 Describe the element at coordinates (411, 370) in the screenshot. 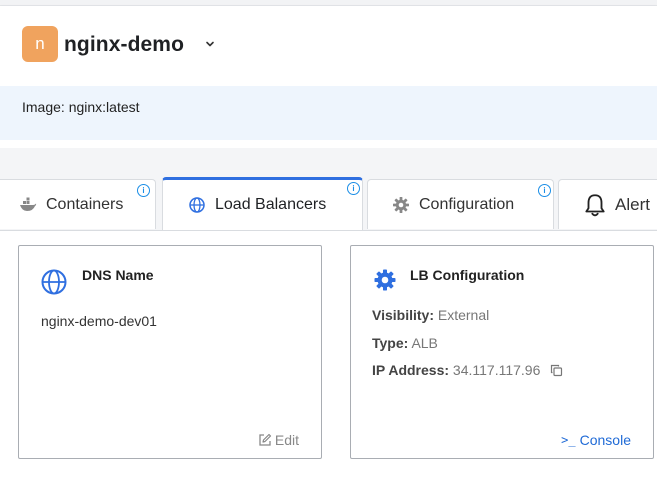

I see `ip-address-label: IP Address:` at that location.